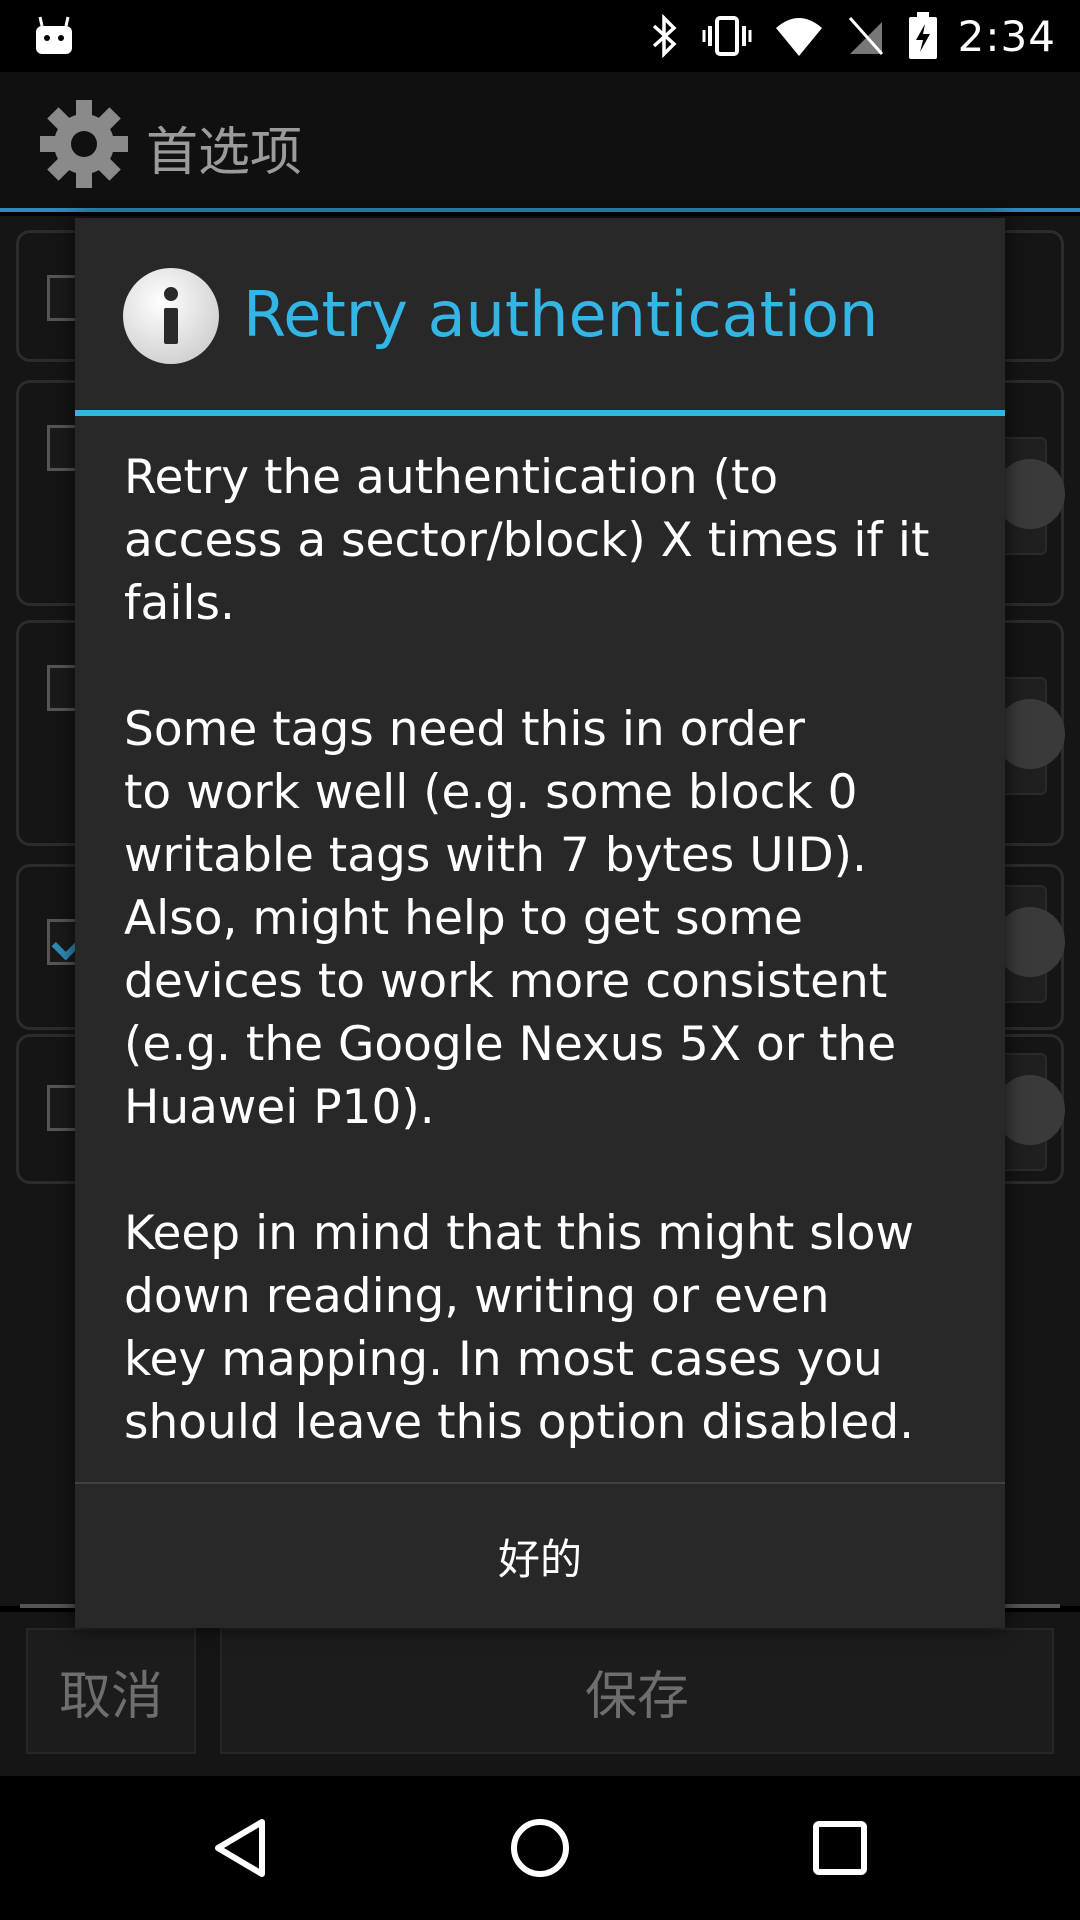  Describe the element at coordinates (111, 1691) in the screenshot. I see `cancel-button: 取消` at that location.